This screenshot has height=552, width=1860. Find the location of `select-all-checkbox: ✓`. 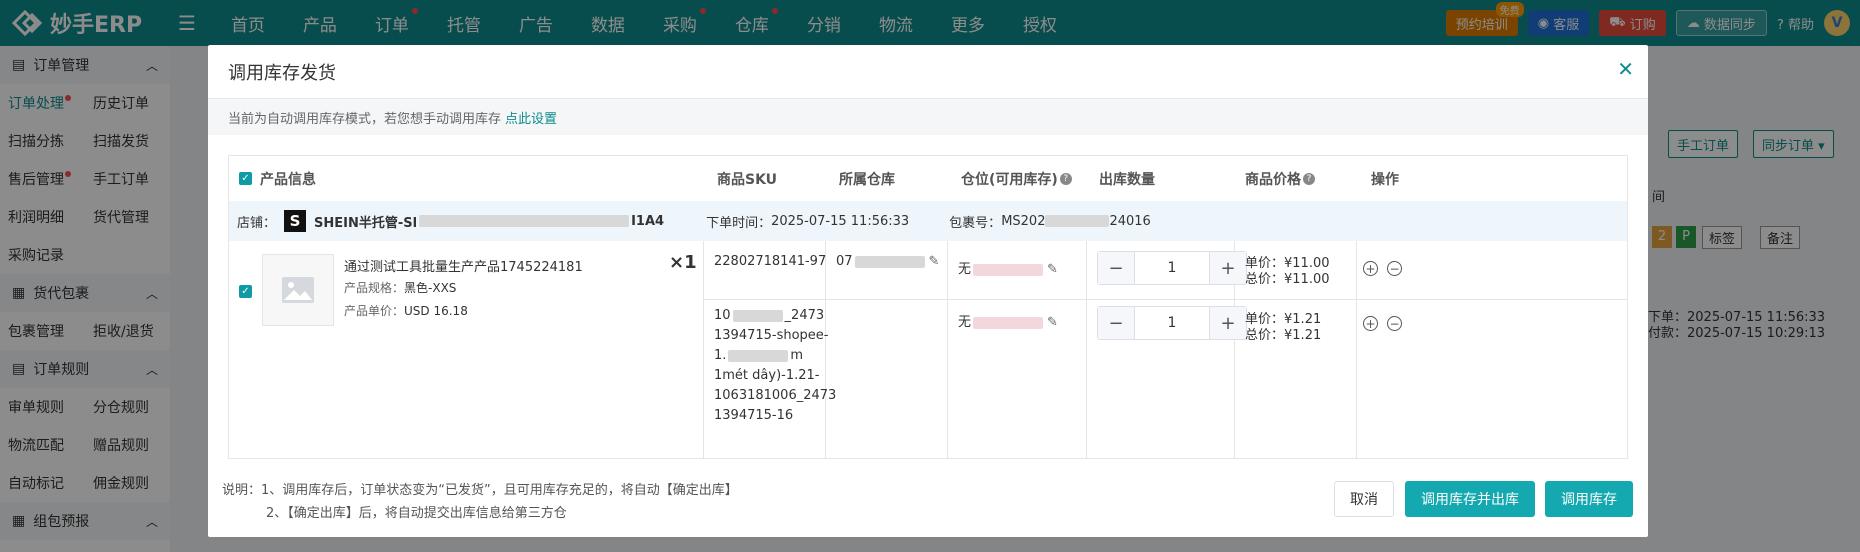

select-all-checkbox: ✓ is located at coordinates (245, 178).